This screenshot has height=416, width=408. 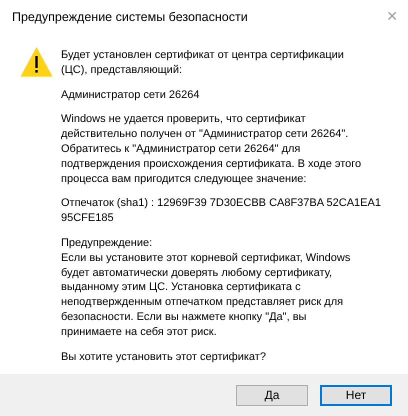 What do you see at coordinates (36, 61) in the screenshot?
I see `warning-icon` at bounding box center [36, 61].